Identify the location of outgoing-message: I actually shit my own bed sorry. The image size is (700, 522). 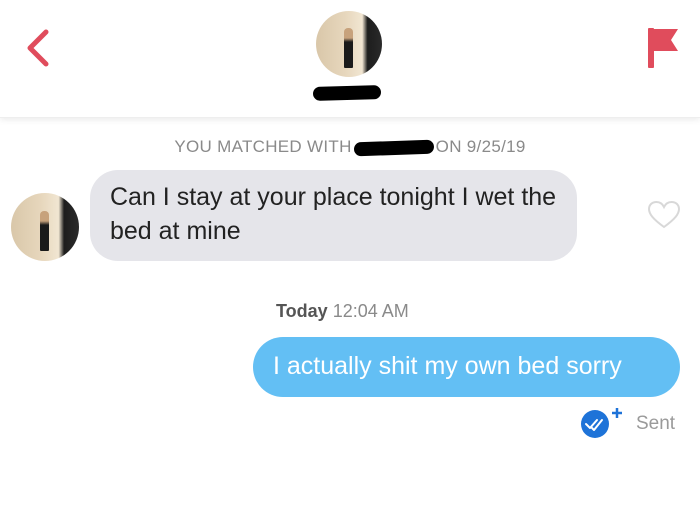
(466, 367).